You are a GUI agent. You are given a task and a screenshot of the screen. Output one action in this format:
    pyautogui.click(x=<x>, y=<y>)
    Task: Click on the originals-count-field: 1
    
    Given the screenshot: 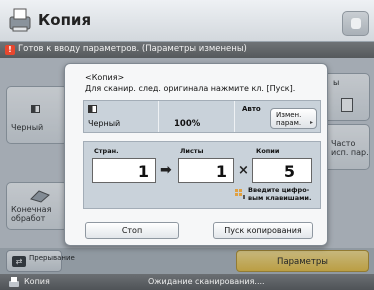 What is the action you would take?
    pyautogui.click(x=124, y=170)
    